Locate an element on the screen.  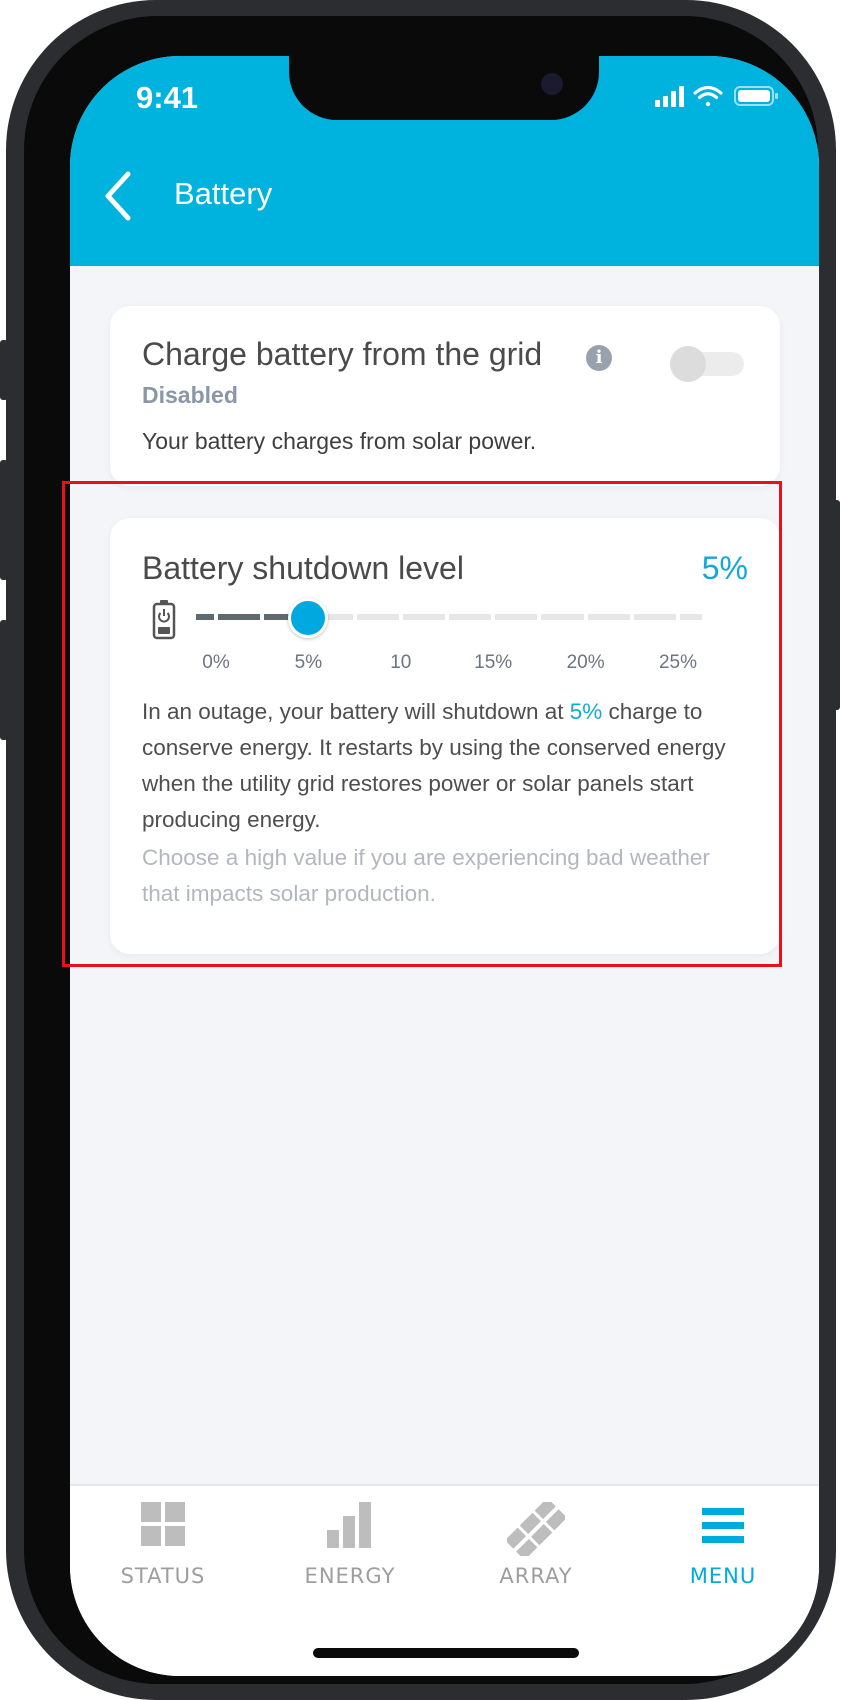
back-arrow-icon is located at coordinates (120, 196).